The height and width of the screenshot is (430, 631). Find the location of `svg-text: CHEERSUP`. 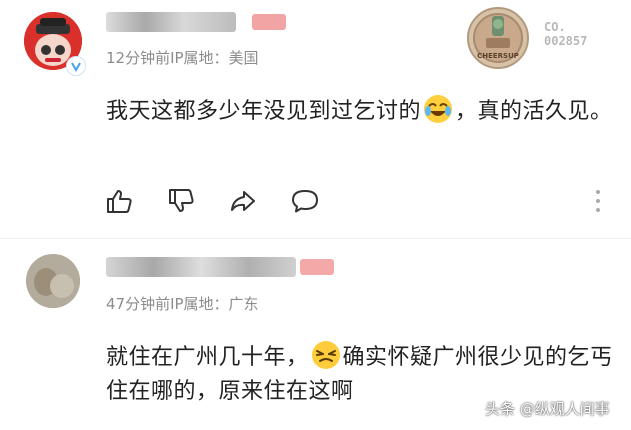

svg-text: CHEERSUP is located at coordinates (498, 56).